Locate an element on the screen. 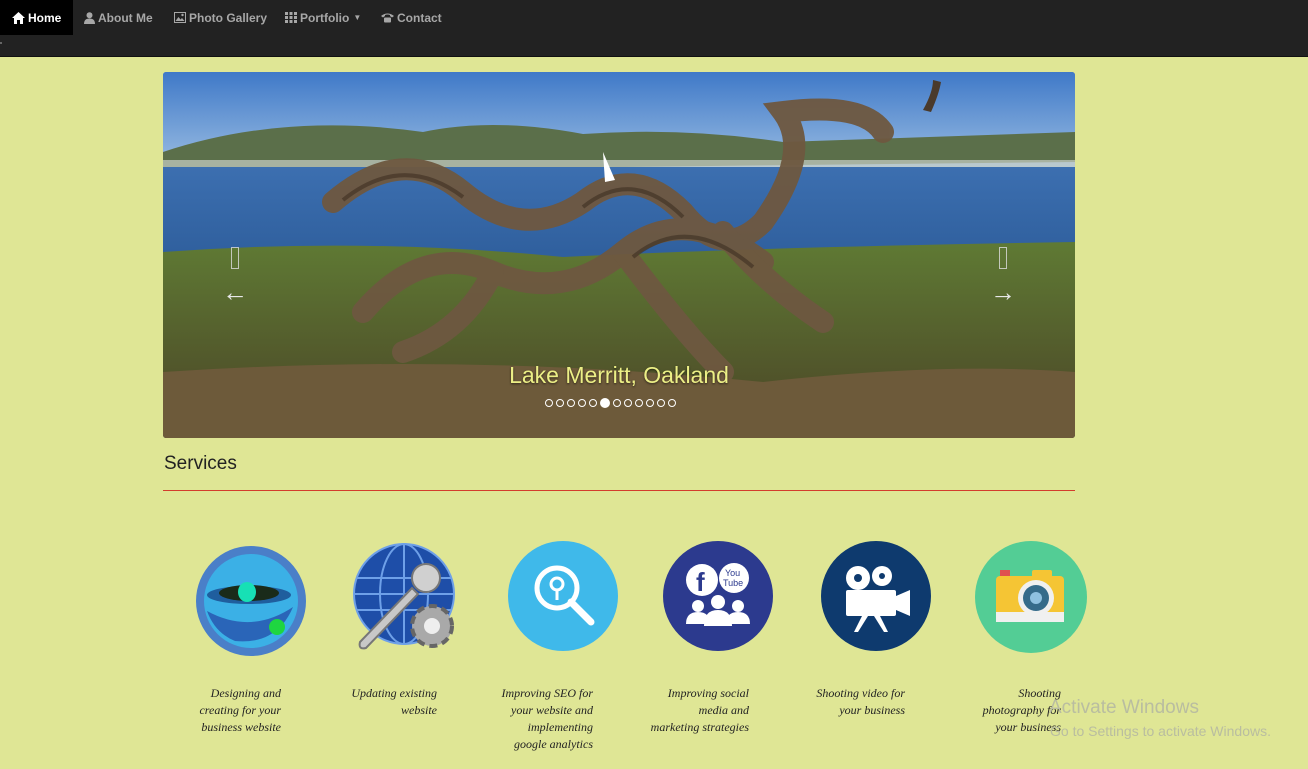 Image resolution: width=1308 pixels, height=769 pixels. service-text-video: Shooting video for your business is located at coordinates (848, 702).